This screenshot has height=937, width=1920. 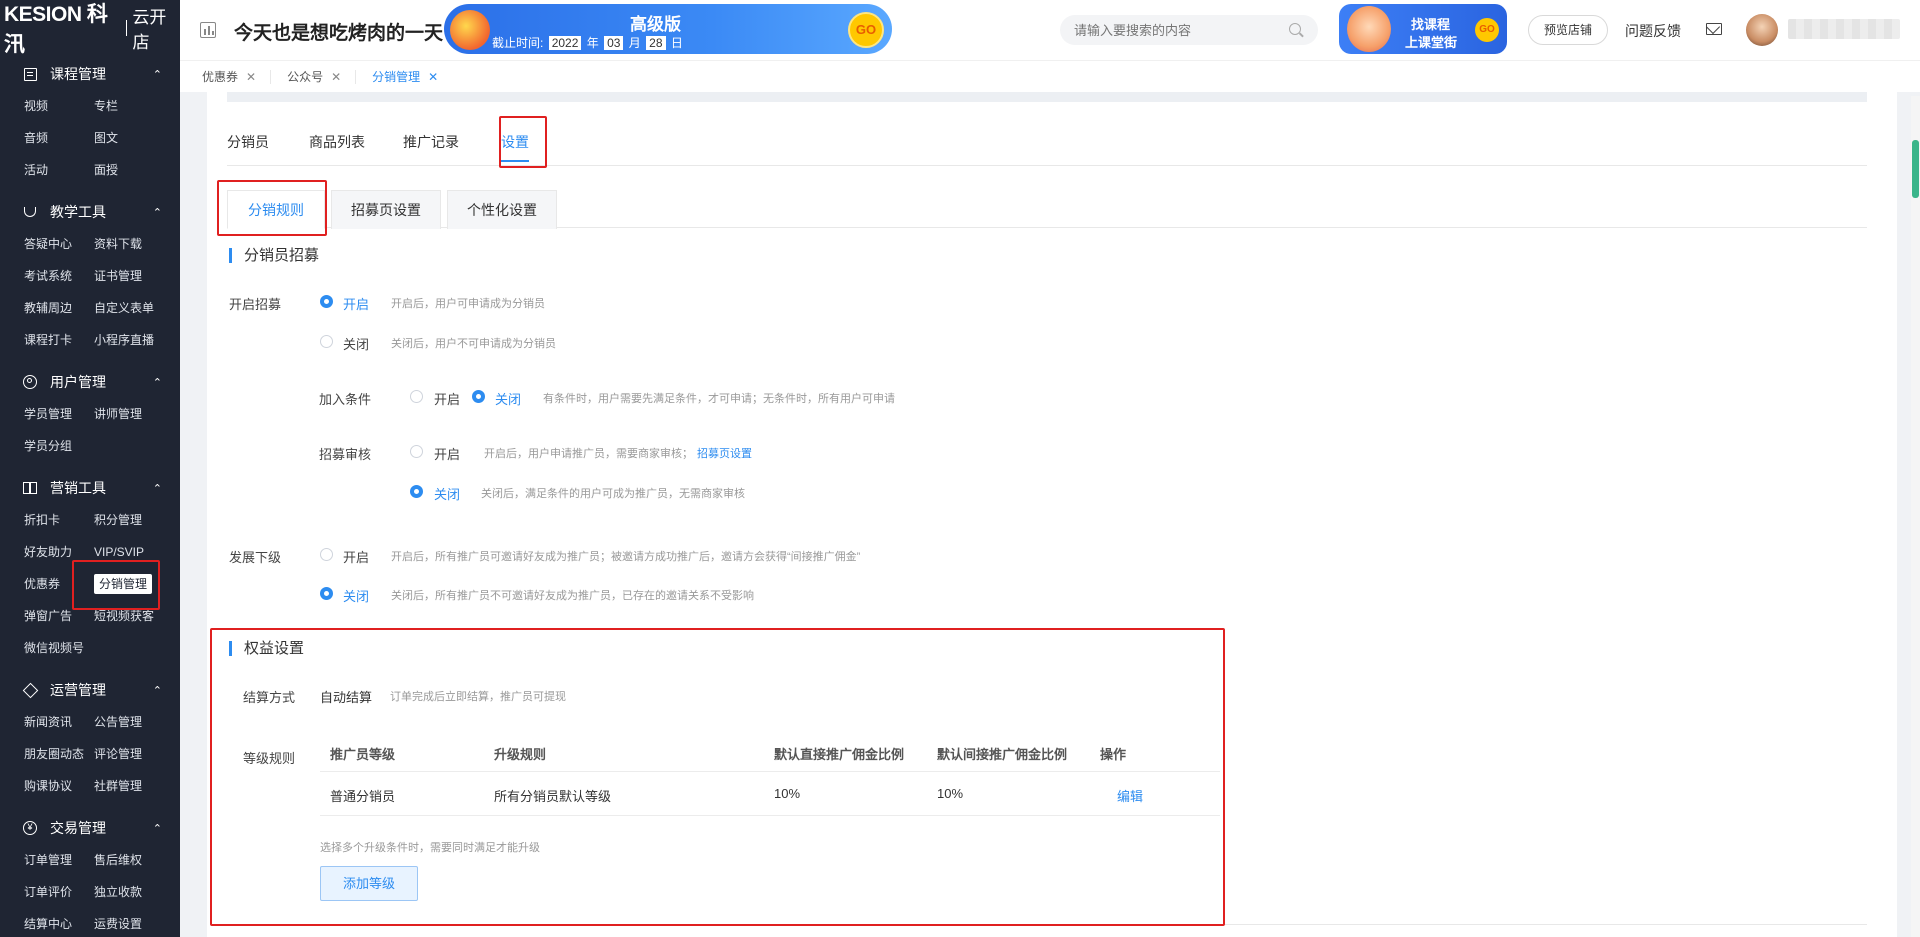 I want to click on sidebar-item: 独立收款, so click(x=129, y=892).